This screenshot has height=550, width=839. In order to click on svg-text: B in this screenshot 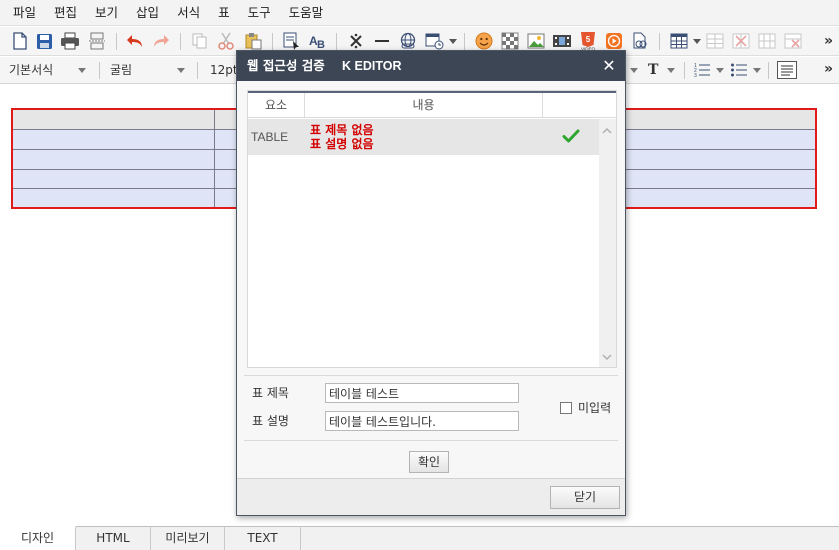, I will do `click(321, 44)`.